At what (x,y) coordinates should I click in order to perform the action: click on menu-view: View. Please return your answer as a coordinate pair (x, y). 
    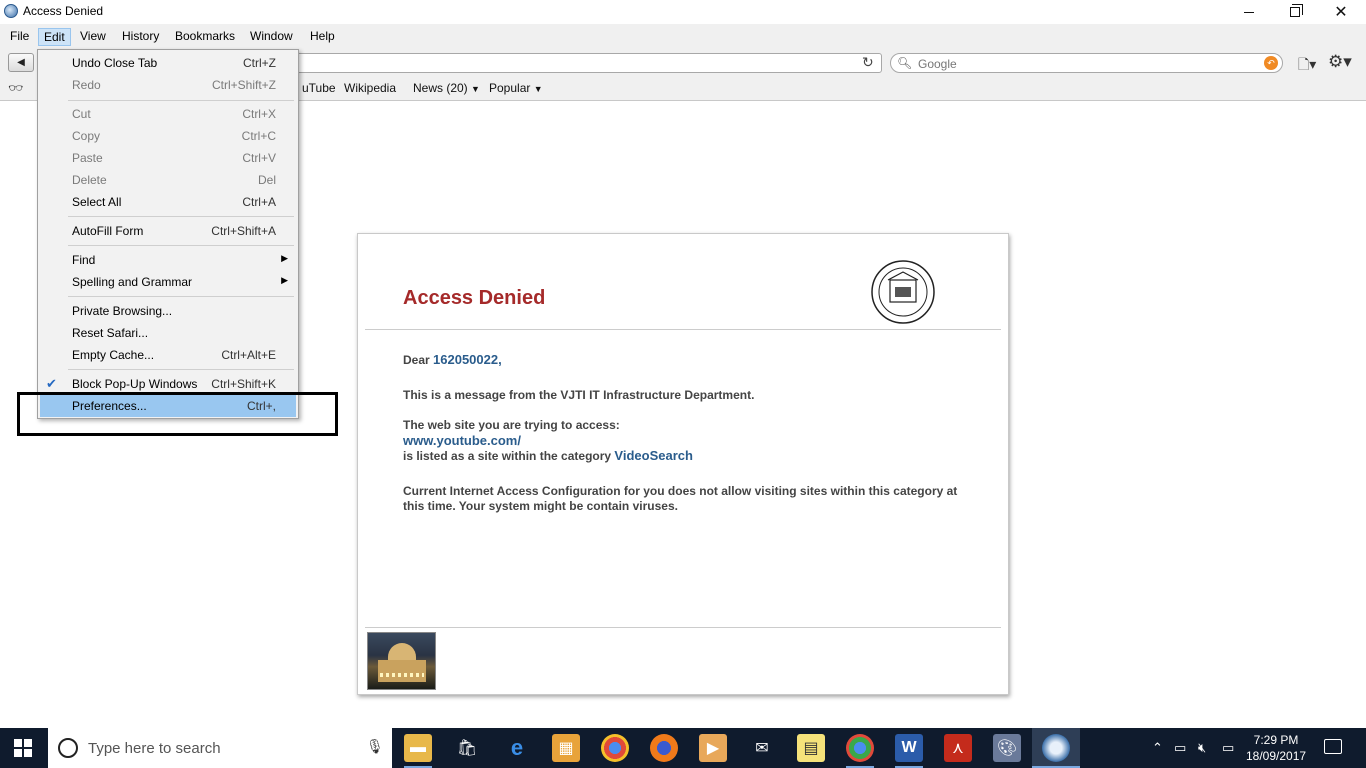
    Looking at the image, I should click on (93, 37).